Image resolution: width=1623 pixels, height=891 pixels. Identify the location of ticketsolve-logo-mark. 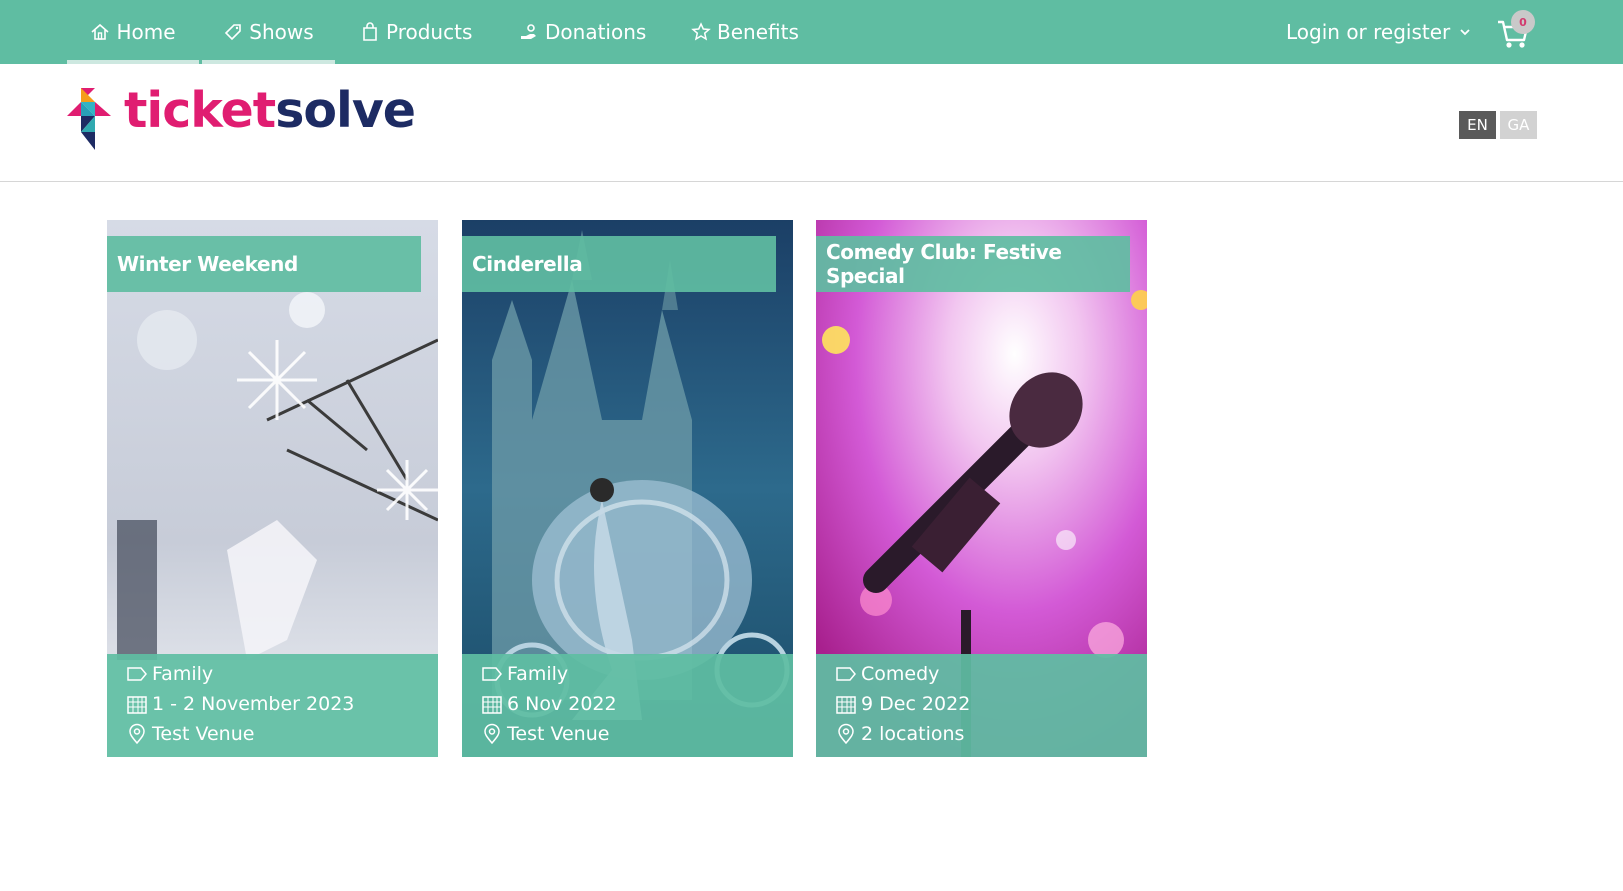
(90, 119).